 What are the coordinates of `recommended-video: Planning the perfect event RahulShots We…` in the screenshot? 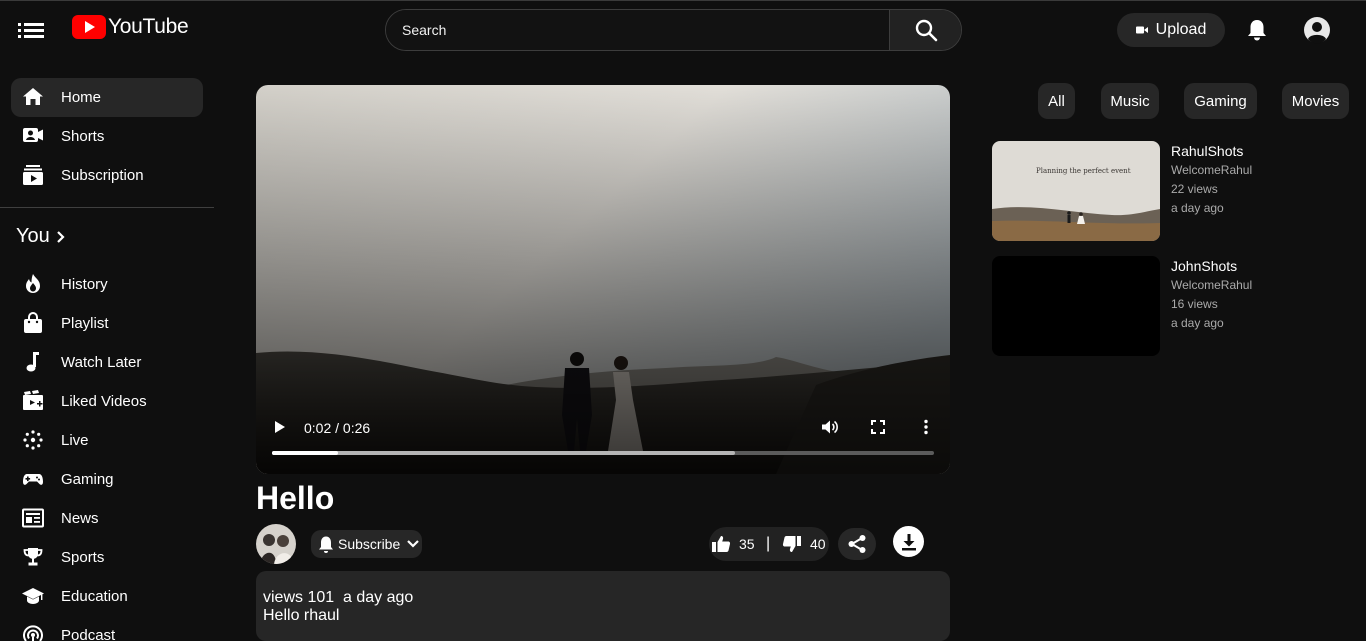 It's located at (1162, 191).